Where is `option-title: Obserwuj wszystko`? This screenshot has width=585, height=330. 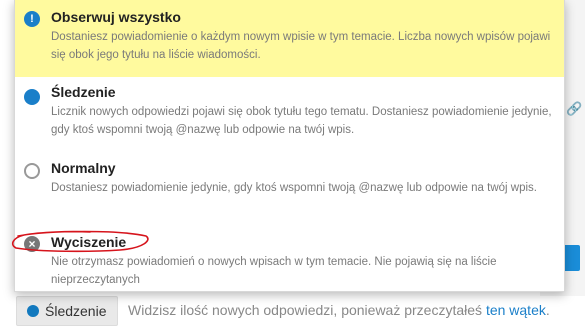
option-title: Obserwuj wszystko is located at coordinates (116, 17).